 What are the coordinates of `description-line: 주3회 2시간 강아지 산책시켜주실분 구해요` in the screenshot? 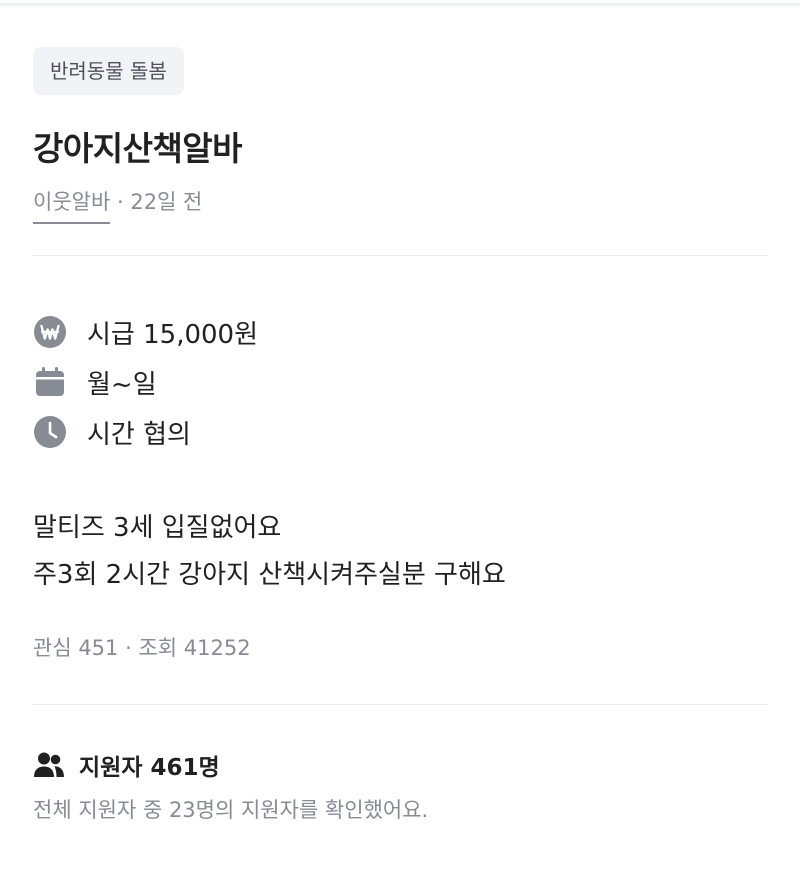 It's located at (269, 575).